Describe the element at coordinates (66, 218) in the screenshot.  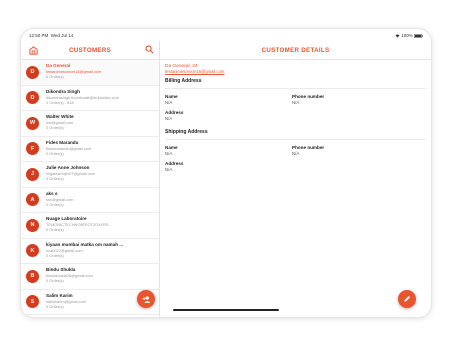
I see `customer-item-name: Nuage Laboratoire` at that location.